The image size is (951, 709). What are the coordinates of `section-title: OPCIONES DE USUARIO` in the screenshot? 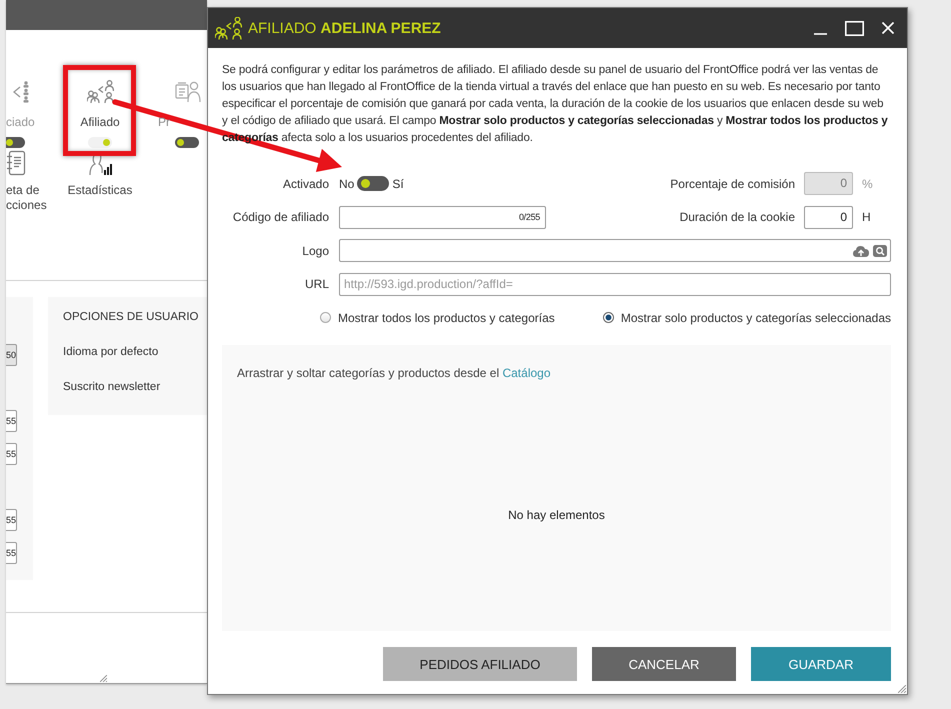 It's located at (131, 317).